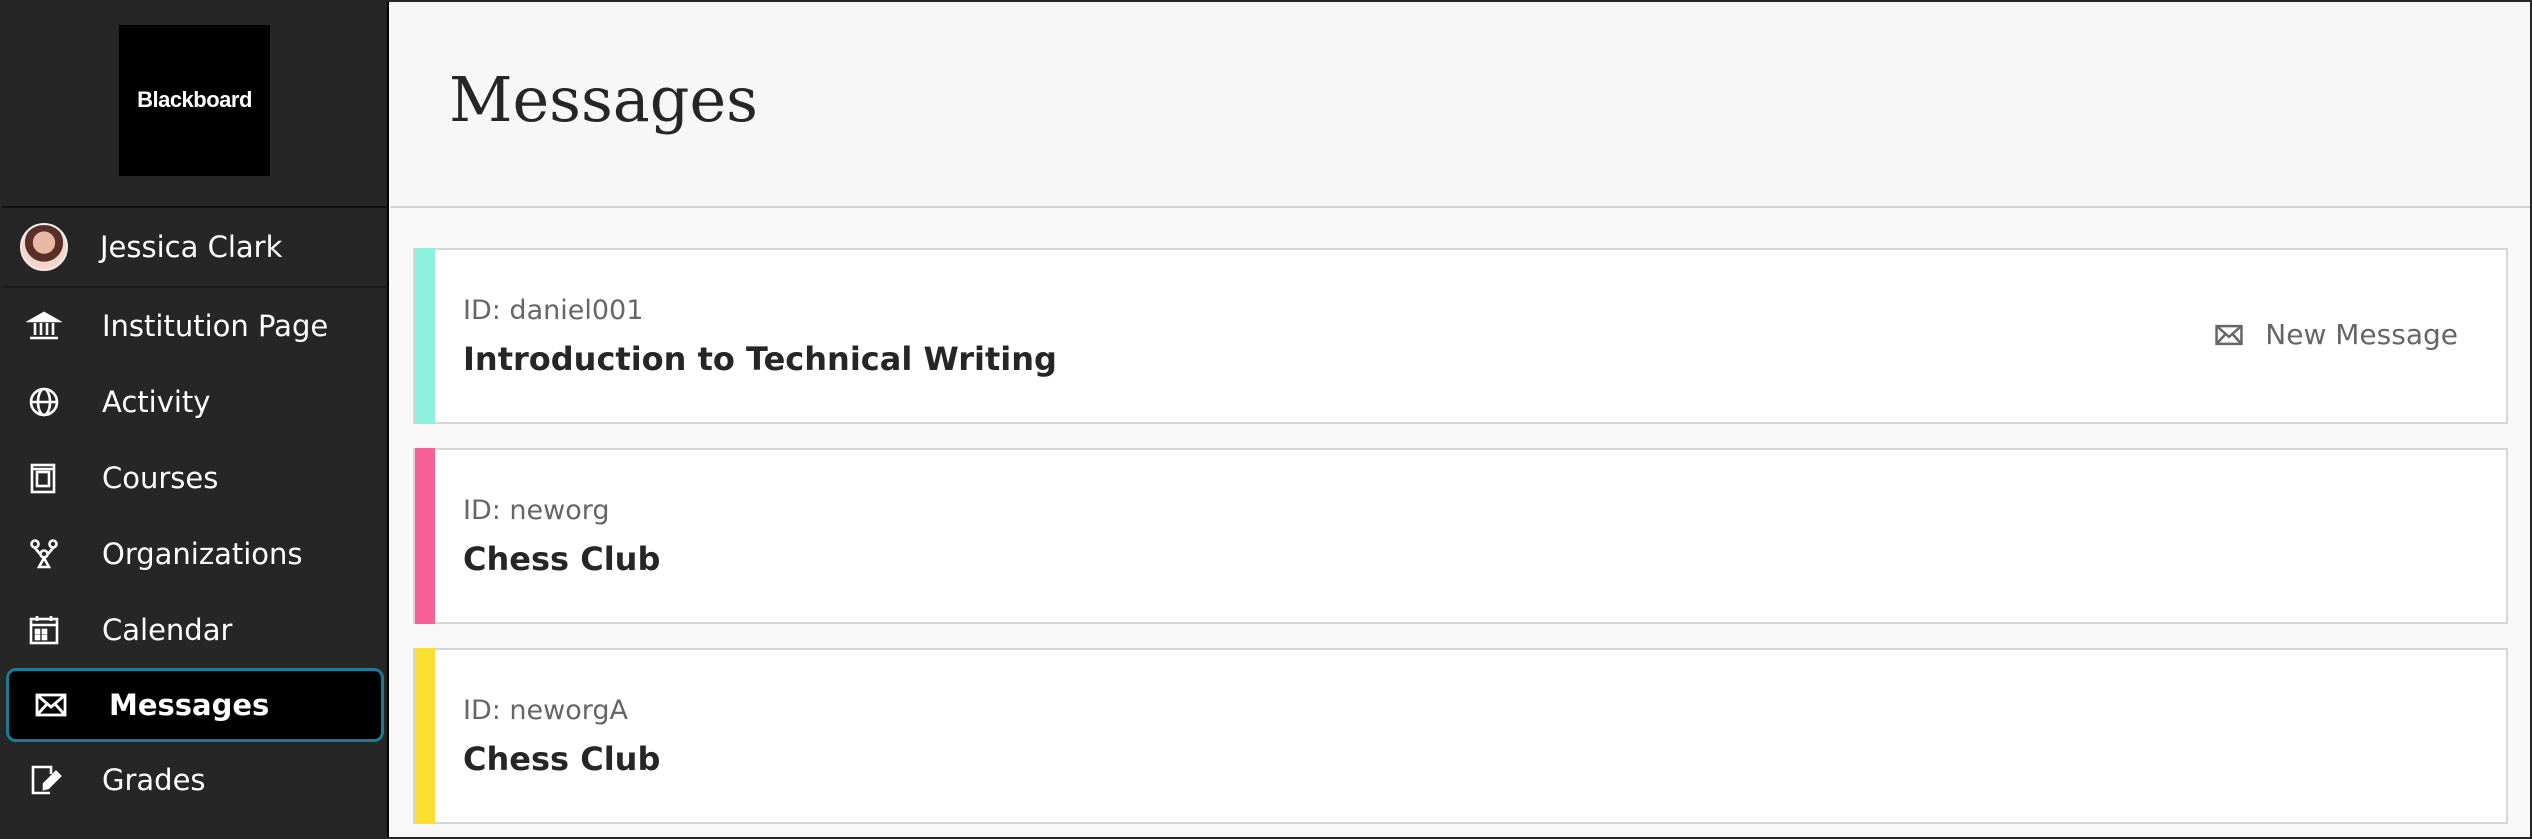  Describe the element at coordinates (603, 99) in the screenshot. I see `page-title: Messages` at that location.